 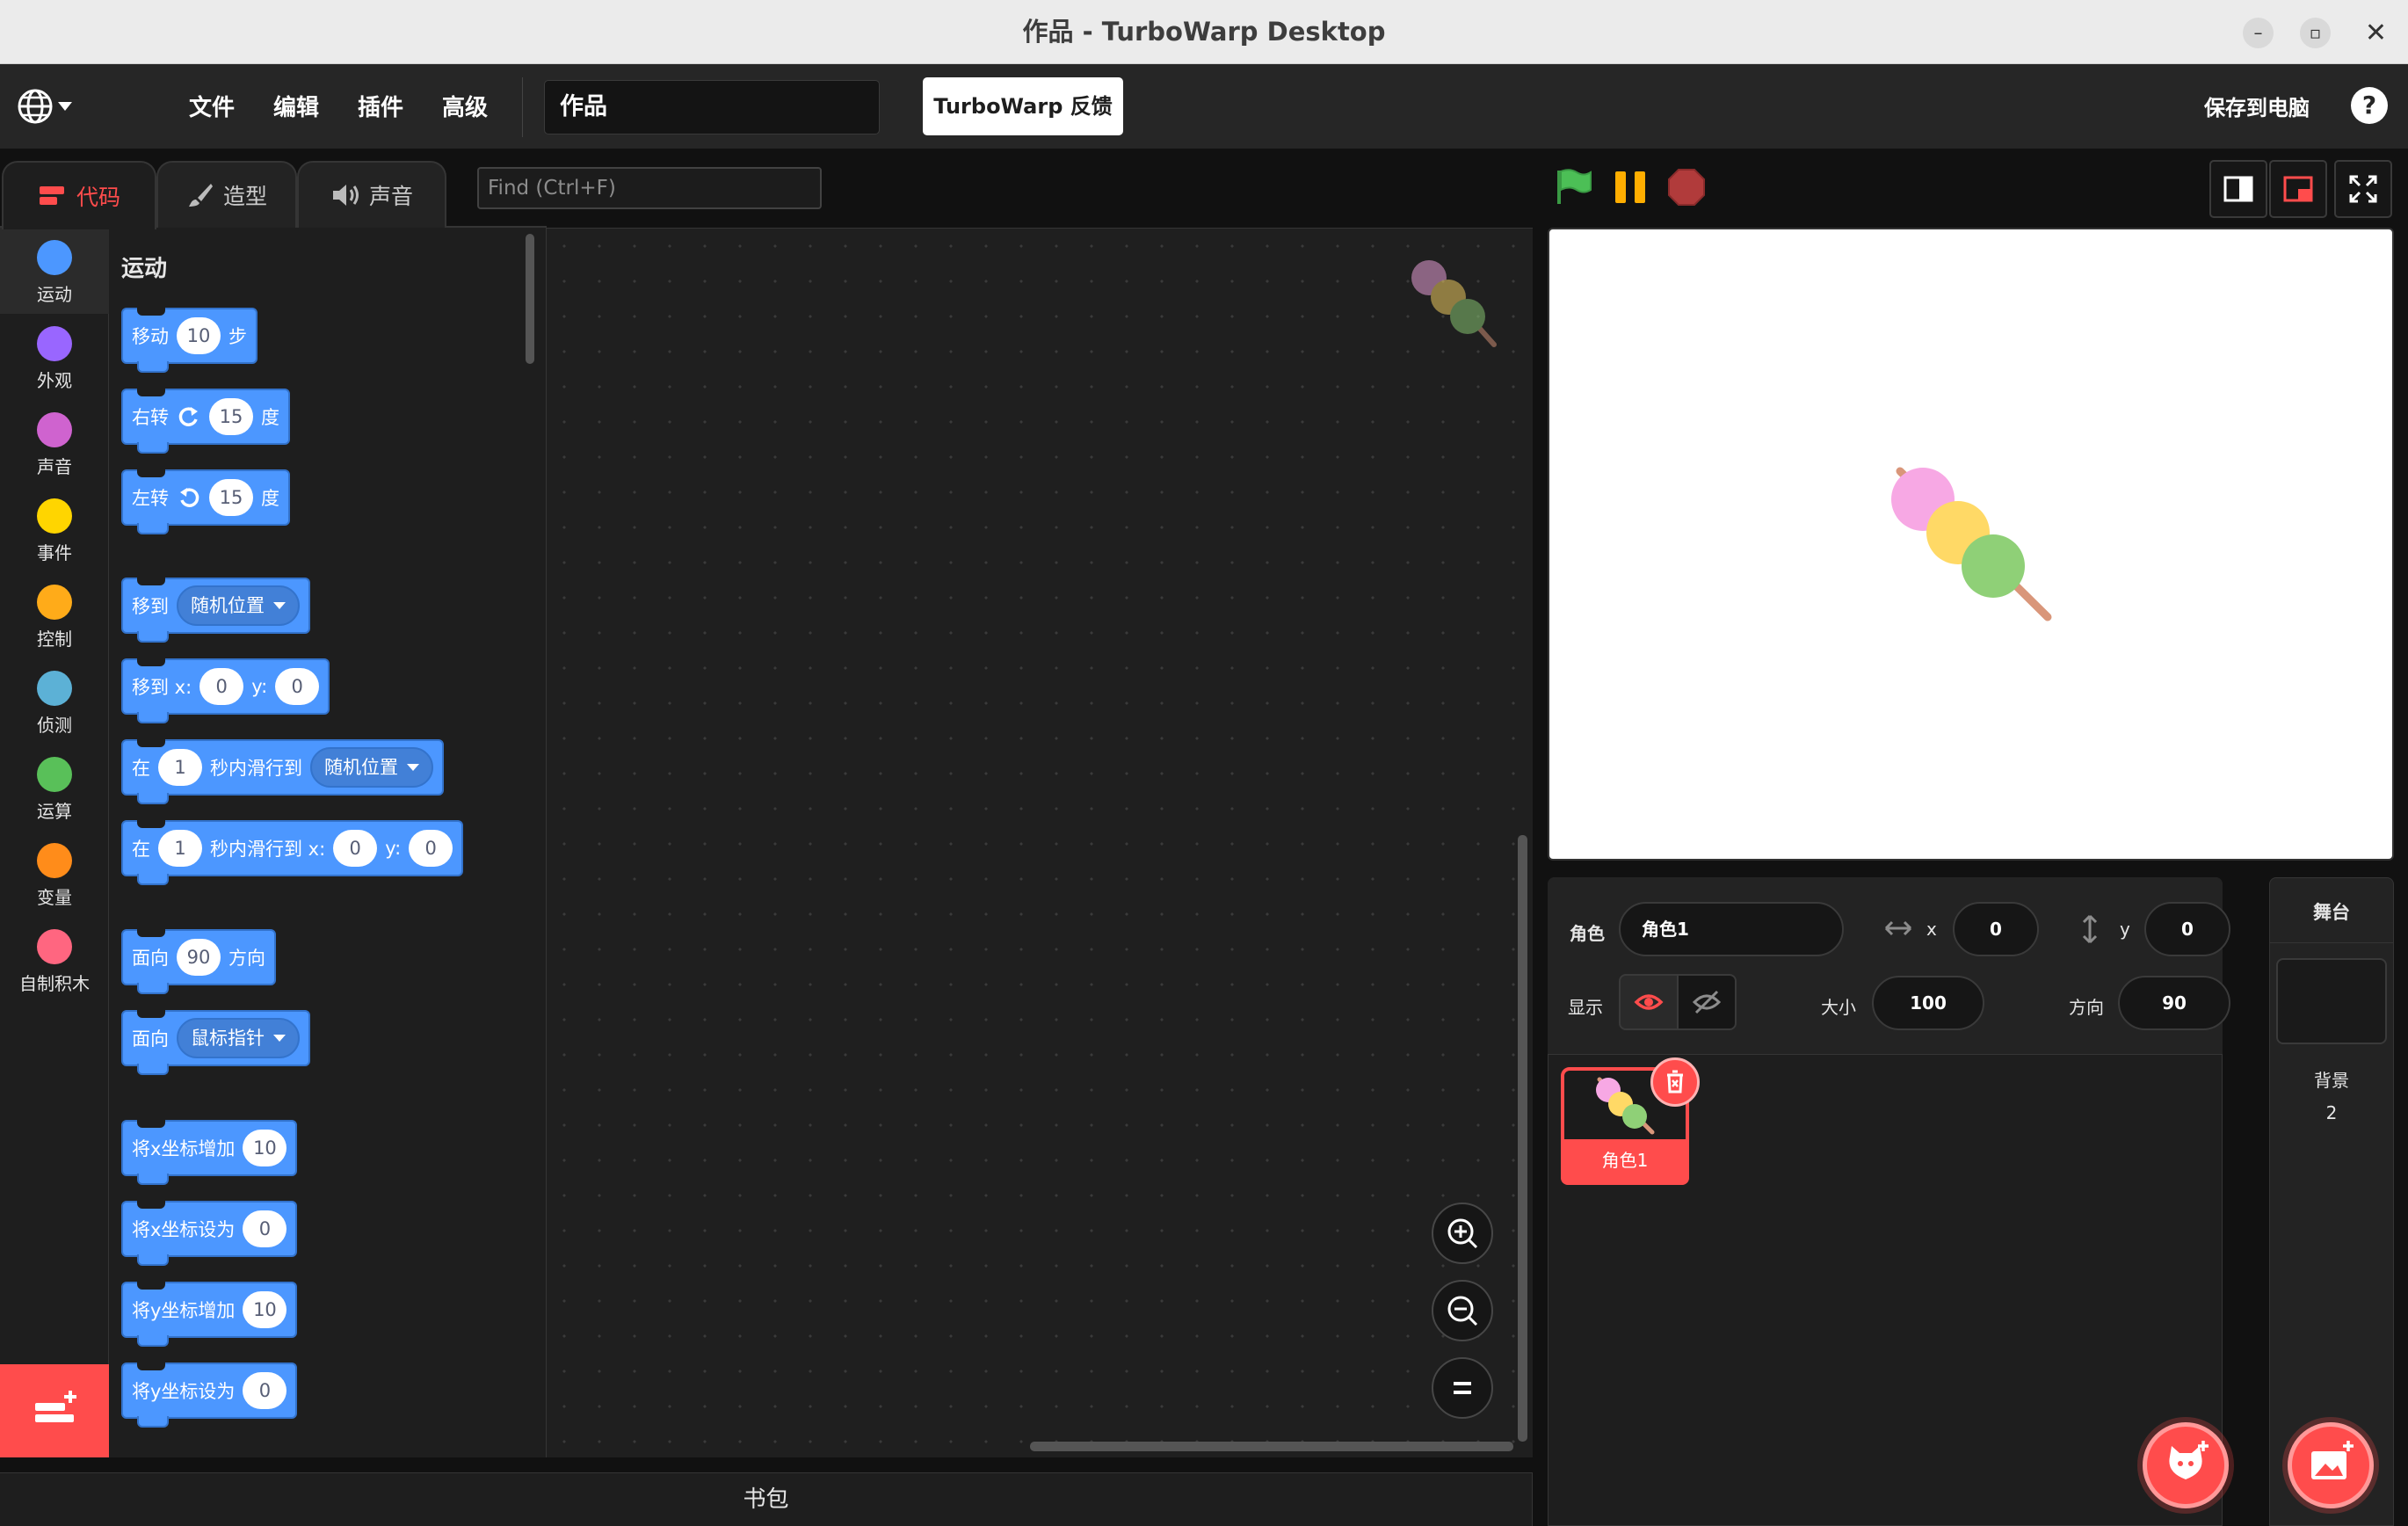 I want to click on find-input, so click(x=649, y=188).